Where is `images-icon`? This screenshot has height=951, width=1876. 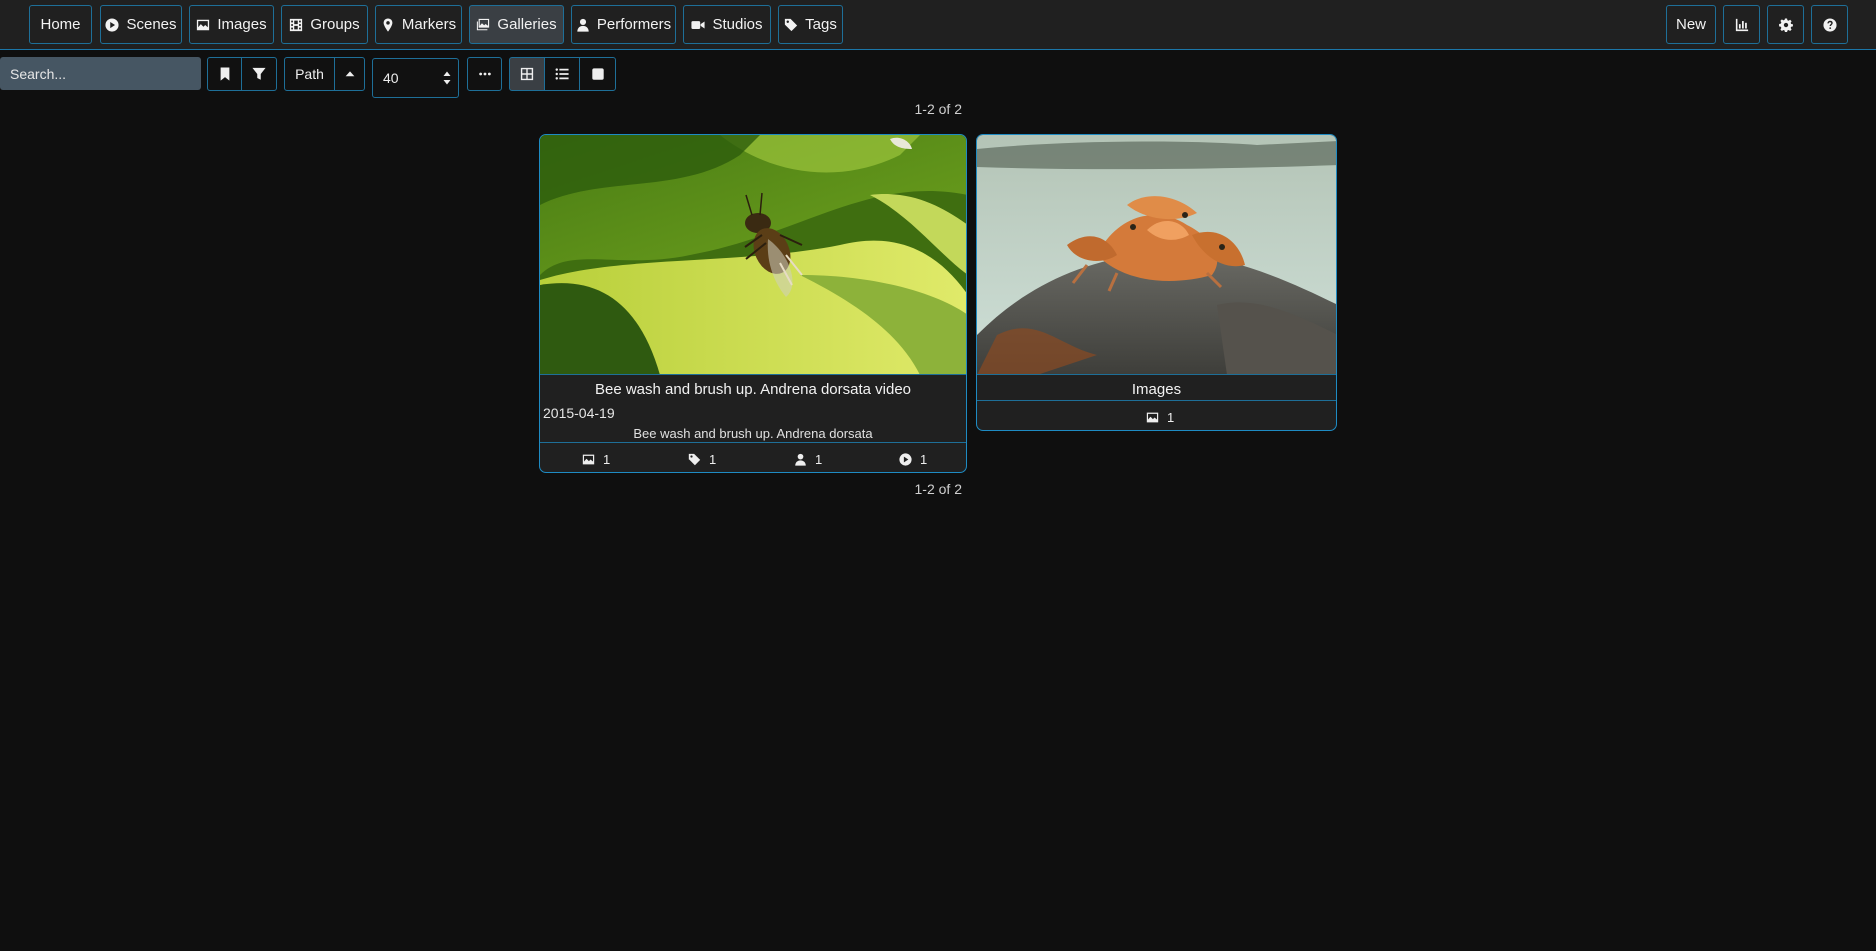
images-icon is located at coordinates (483, 25).